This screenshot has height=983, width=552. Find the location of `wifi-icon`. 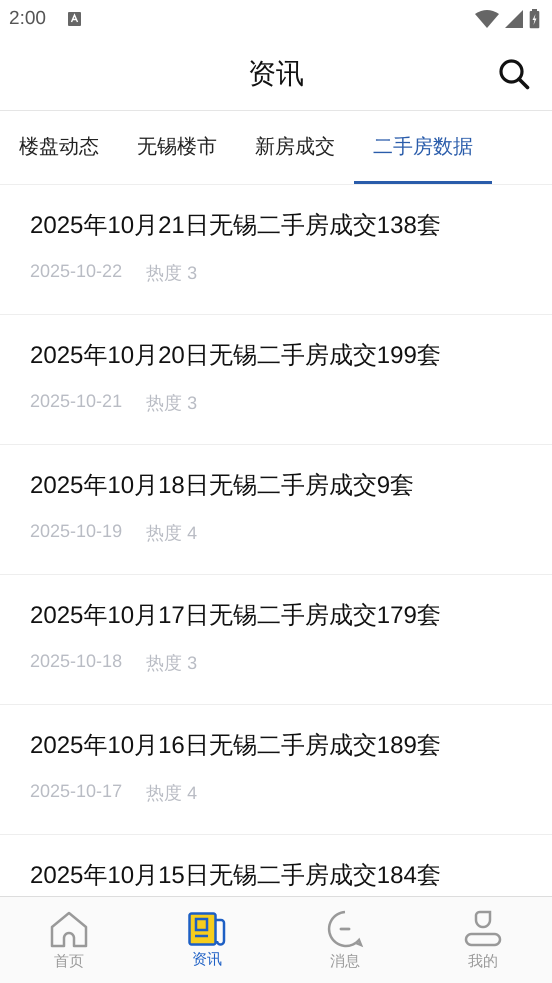

wifi-icon is located at coordinates (487, 19).